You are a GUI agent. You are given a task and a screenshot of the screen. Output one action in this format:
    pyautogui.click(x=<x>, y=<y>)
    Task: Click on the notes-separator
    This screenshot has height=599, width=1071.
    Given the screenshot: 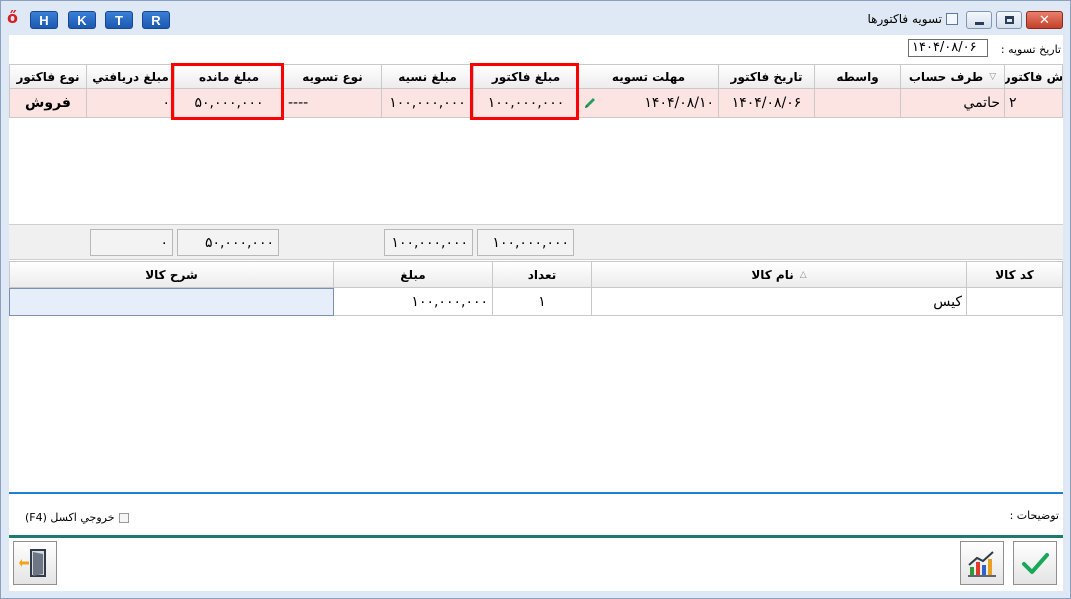 What is the action you would take?
    pyautogui.click(x=536, y=493)
    